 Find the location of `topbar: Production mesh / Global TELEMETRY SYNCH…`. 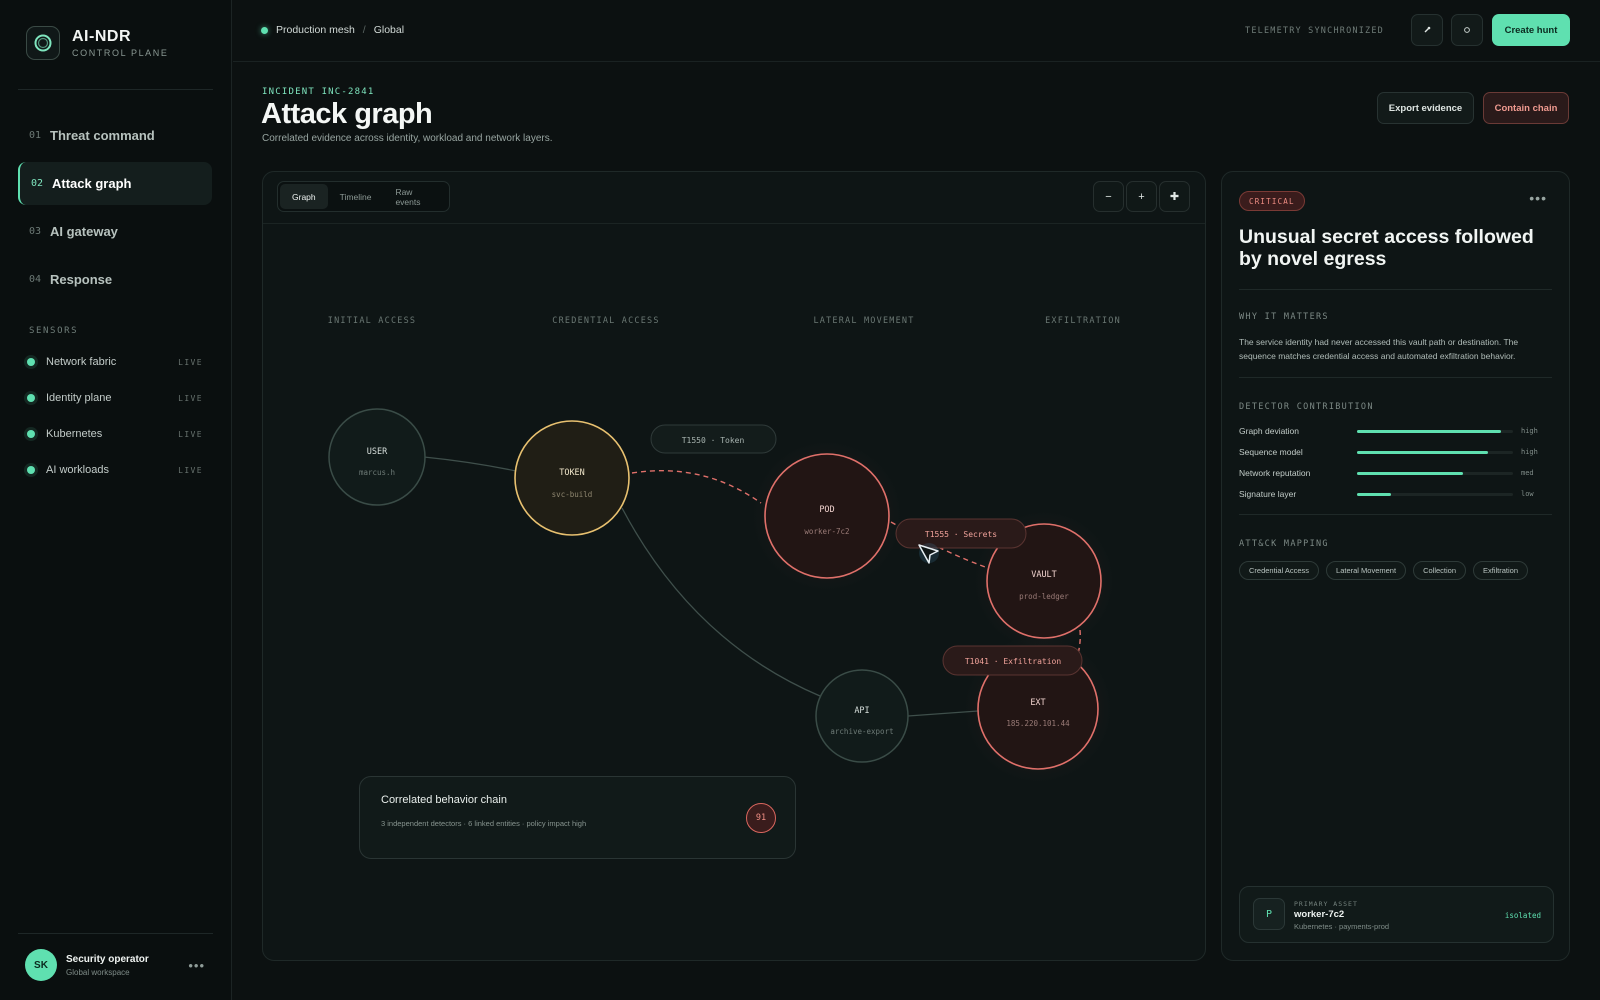

topbar: Production mesh / Global TELEMETRY SYNCH… is located at coordinates (916, 31).